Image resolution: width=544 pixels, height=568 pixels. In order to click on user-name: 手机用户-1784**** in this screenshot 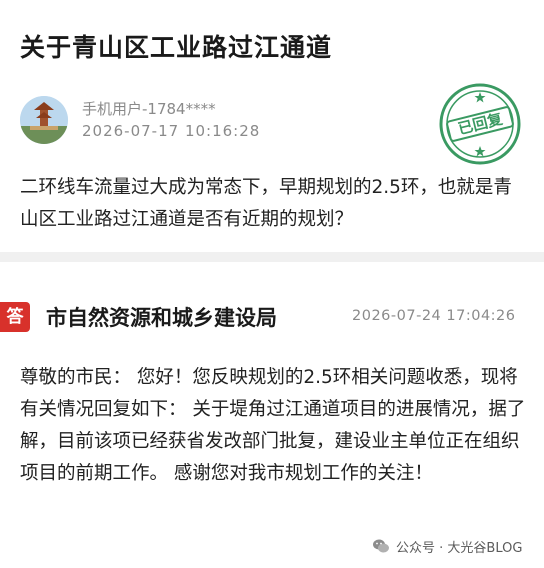, I will do `click(149, 109)`.